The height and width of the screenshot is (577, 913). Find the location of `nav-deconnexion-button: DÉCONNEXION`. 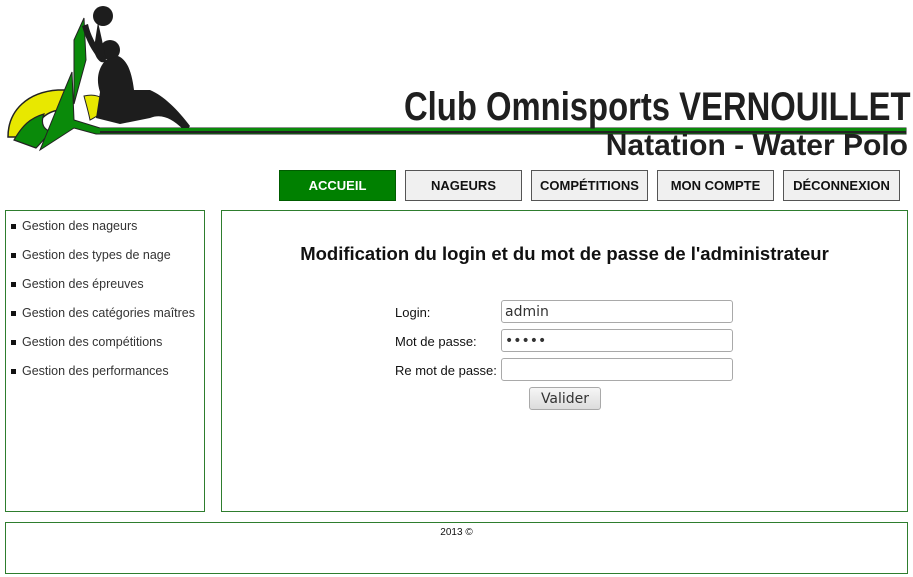

nav-deconnexion-button: DÉCONNEXION is located at coordinates (841, 185).